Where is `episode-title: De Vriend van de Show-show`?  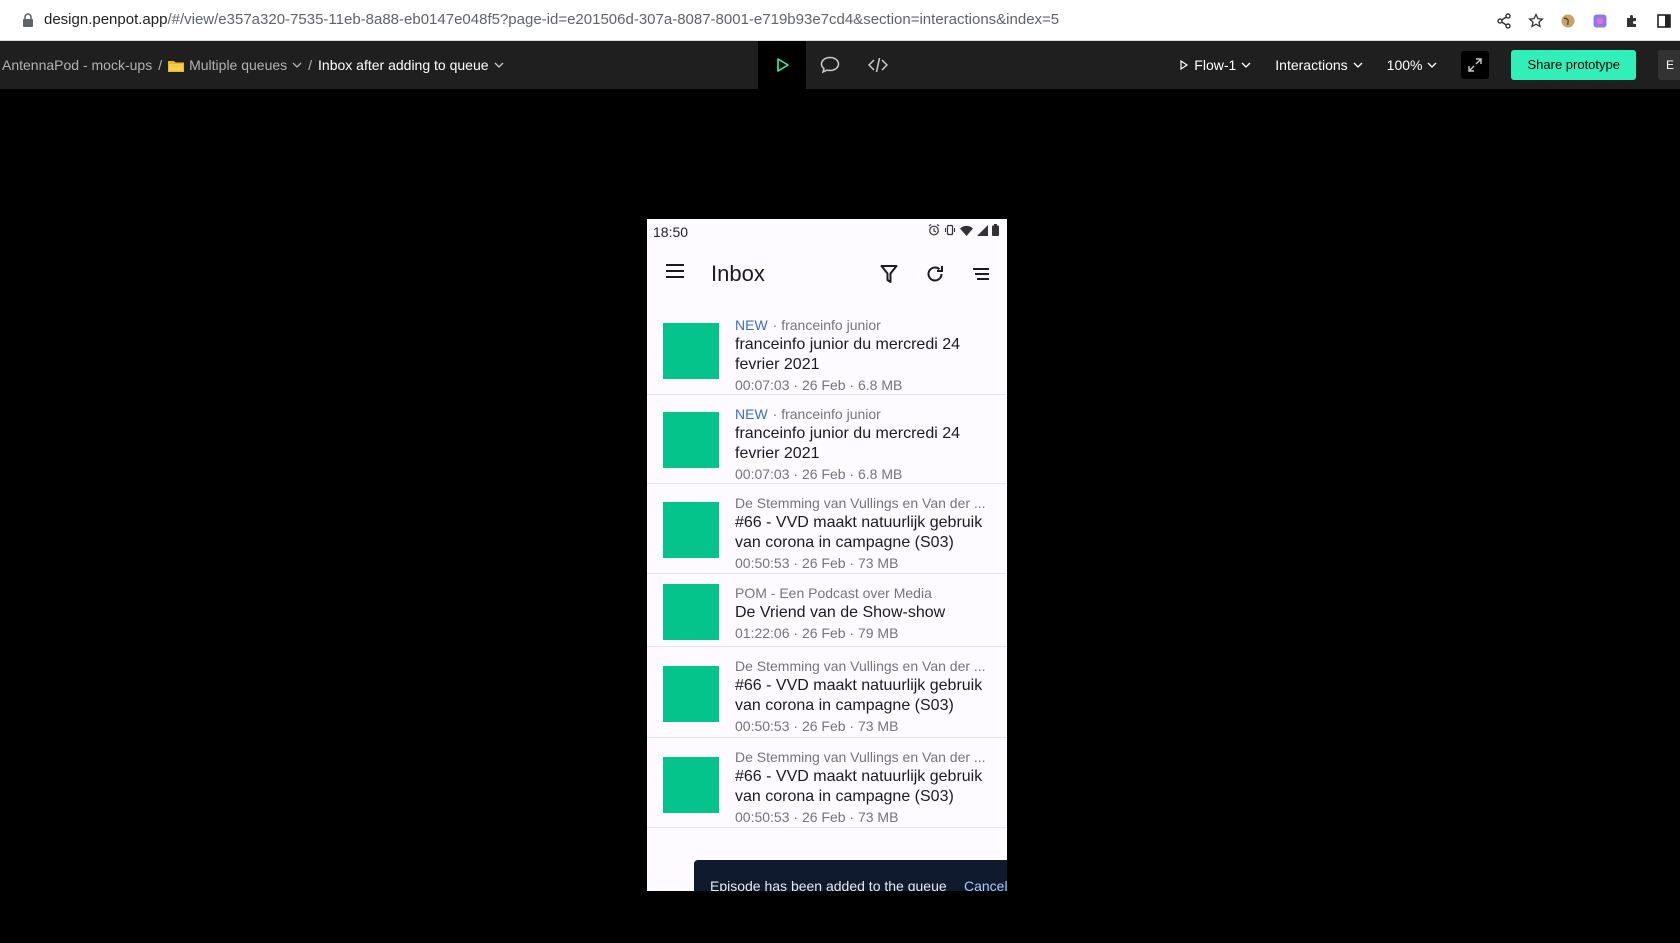
episode-title: De Vriend van de Show-show is located at coordinates (840, 612).